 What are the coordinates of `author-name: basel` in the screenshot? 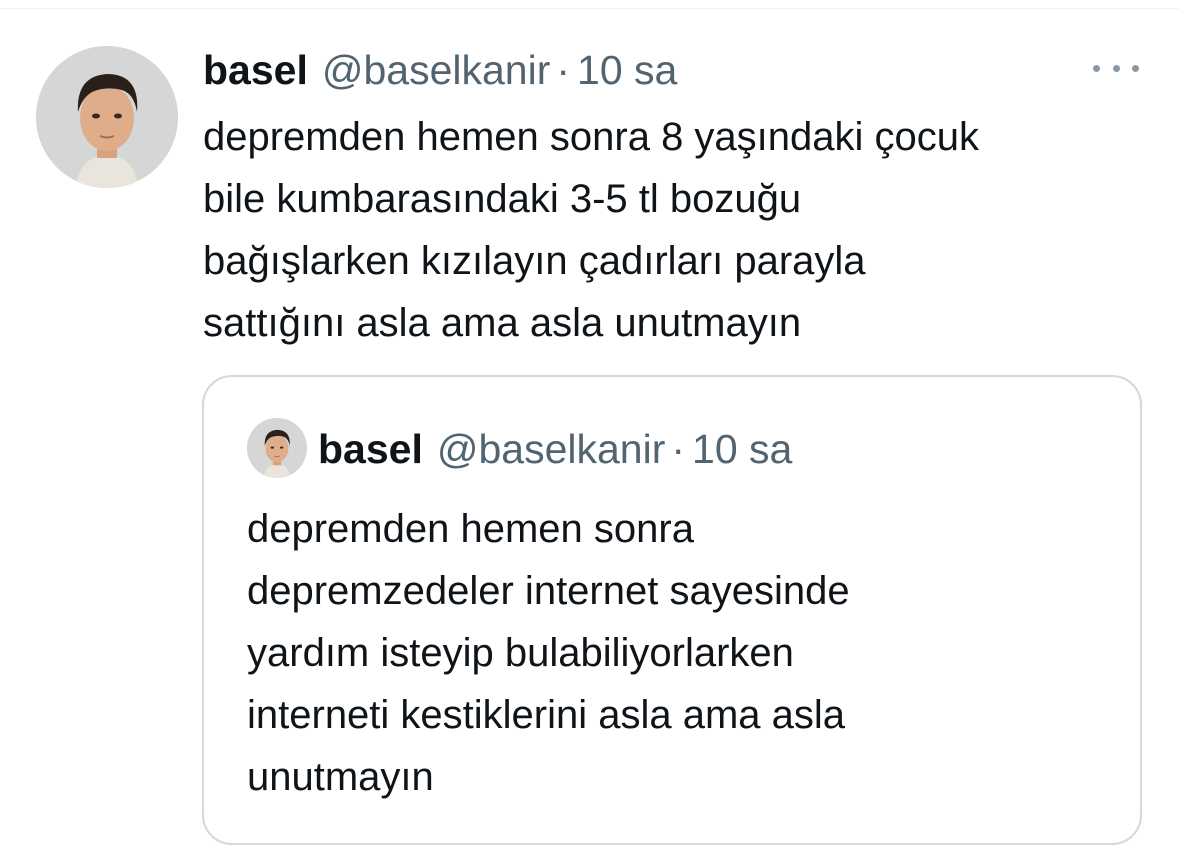 It's located at (255, 70).